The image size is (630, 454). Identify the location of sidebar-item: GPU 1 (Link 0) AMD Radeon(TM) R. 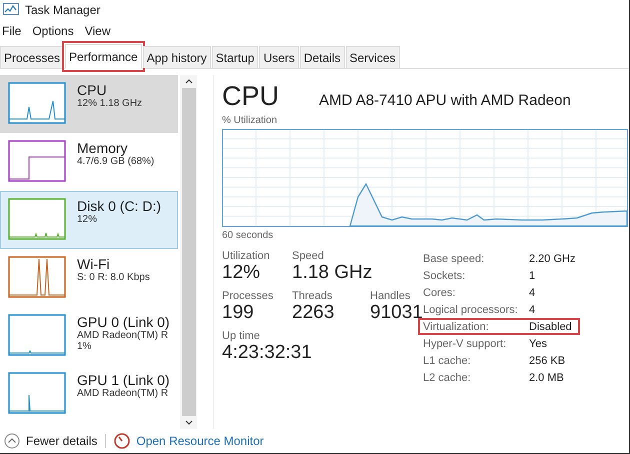
(89, 394).